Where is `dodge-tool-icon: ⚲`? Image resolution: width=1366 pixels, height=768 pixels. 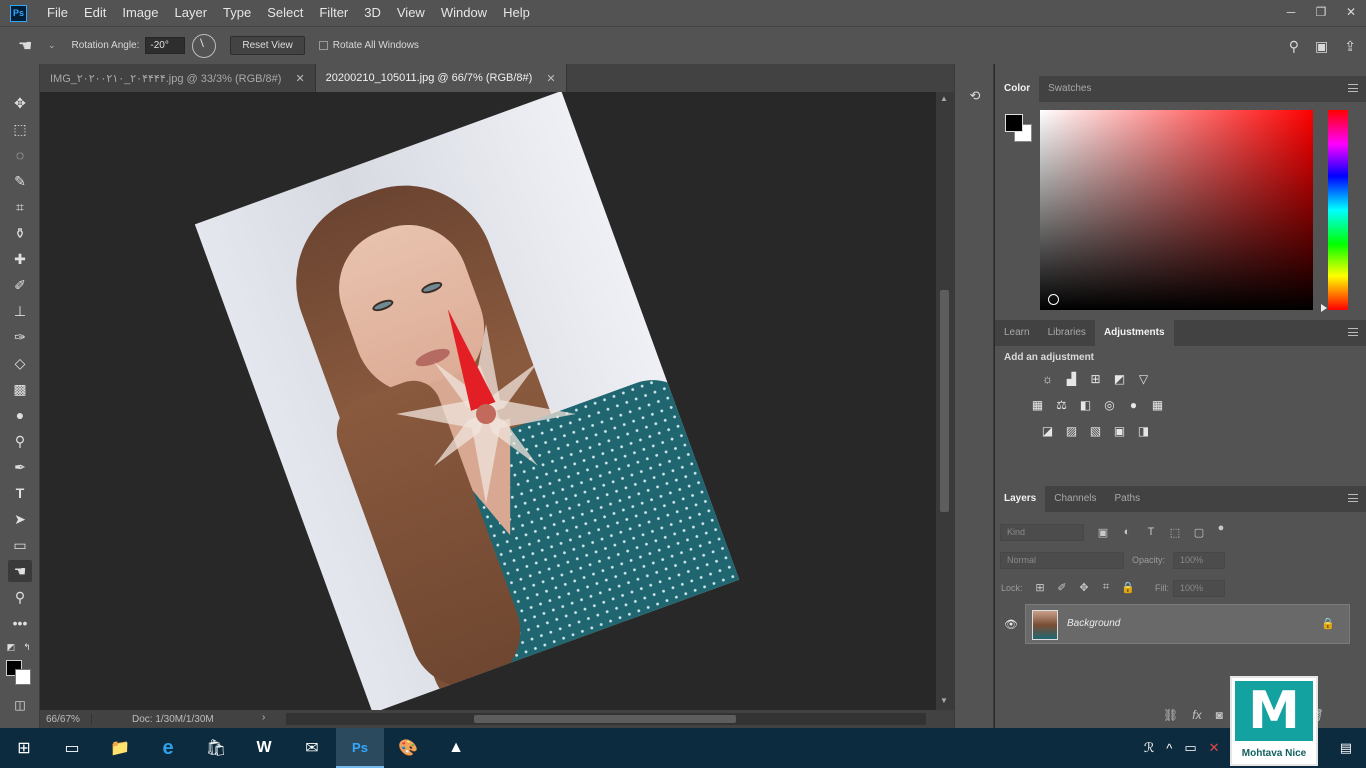 dodge-tool-icon: ⚲ is located at coordinates (20, 441).